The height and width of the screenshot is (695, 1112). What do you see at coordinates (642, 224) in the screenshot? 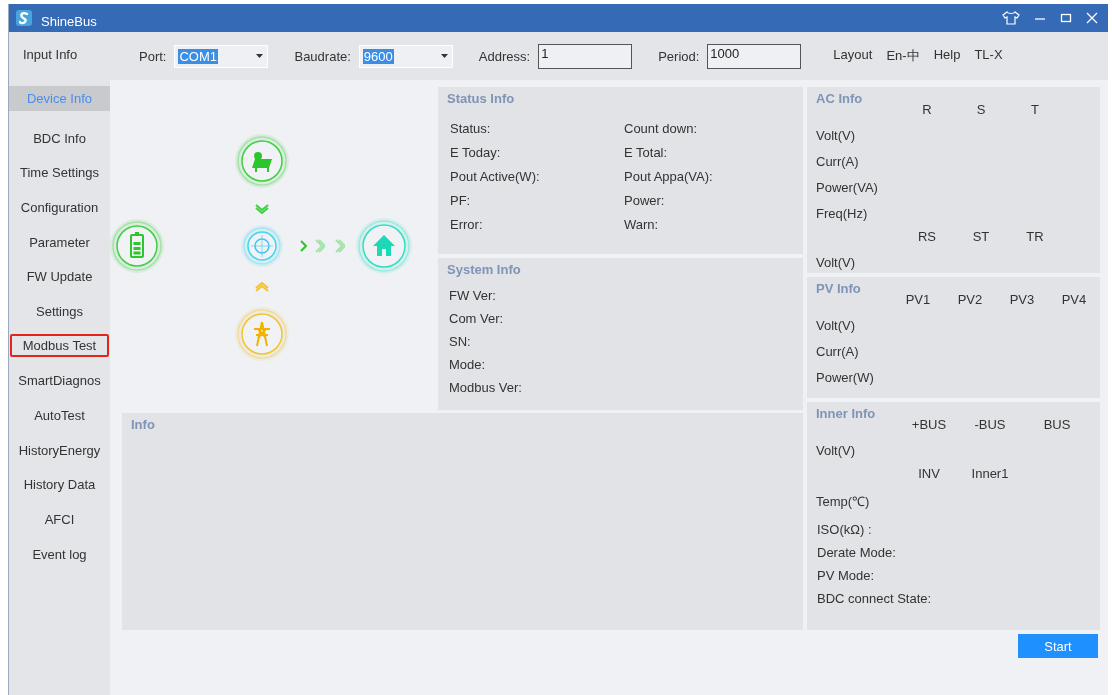
I see `field-label: Warn:` at bounding box center [642, 224].